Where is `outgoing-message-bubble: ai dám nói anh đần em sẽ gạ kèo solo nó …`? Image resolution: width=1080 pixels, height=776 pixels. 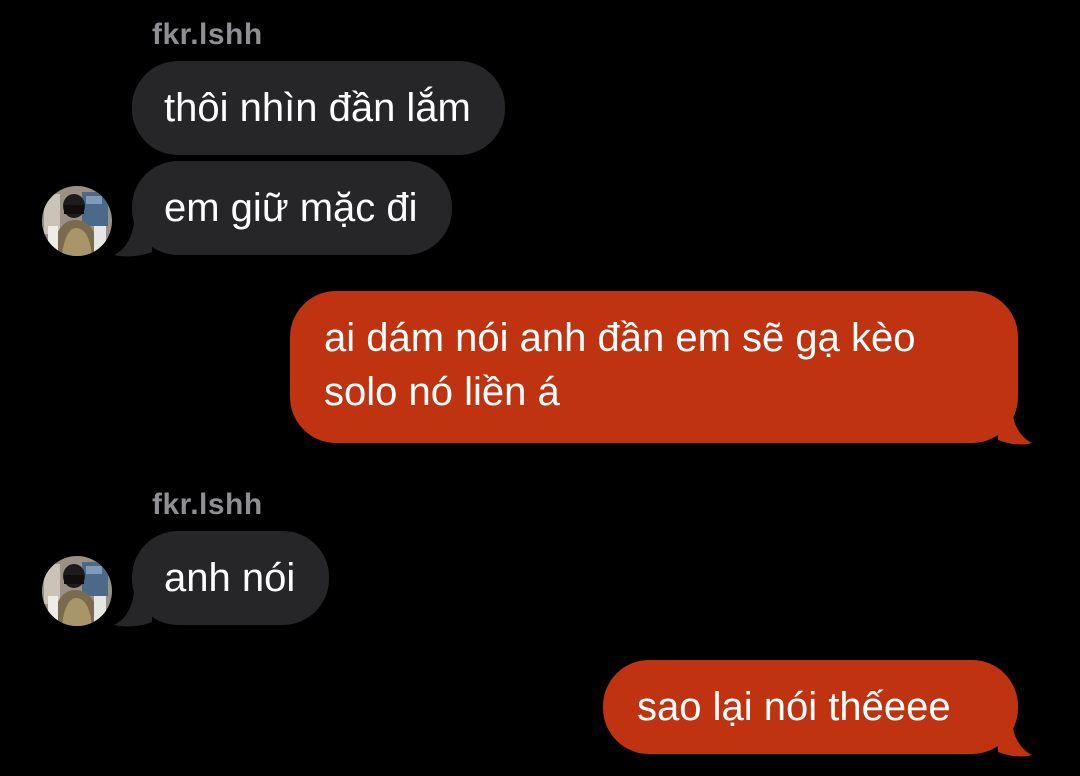 outgoing-message-bubble: ai dám nói anh đần em sẽ gạ kèo solo nó … is located at coordinates (654, 367).